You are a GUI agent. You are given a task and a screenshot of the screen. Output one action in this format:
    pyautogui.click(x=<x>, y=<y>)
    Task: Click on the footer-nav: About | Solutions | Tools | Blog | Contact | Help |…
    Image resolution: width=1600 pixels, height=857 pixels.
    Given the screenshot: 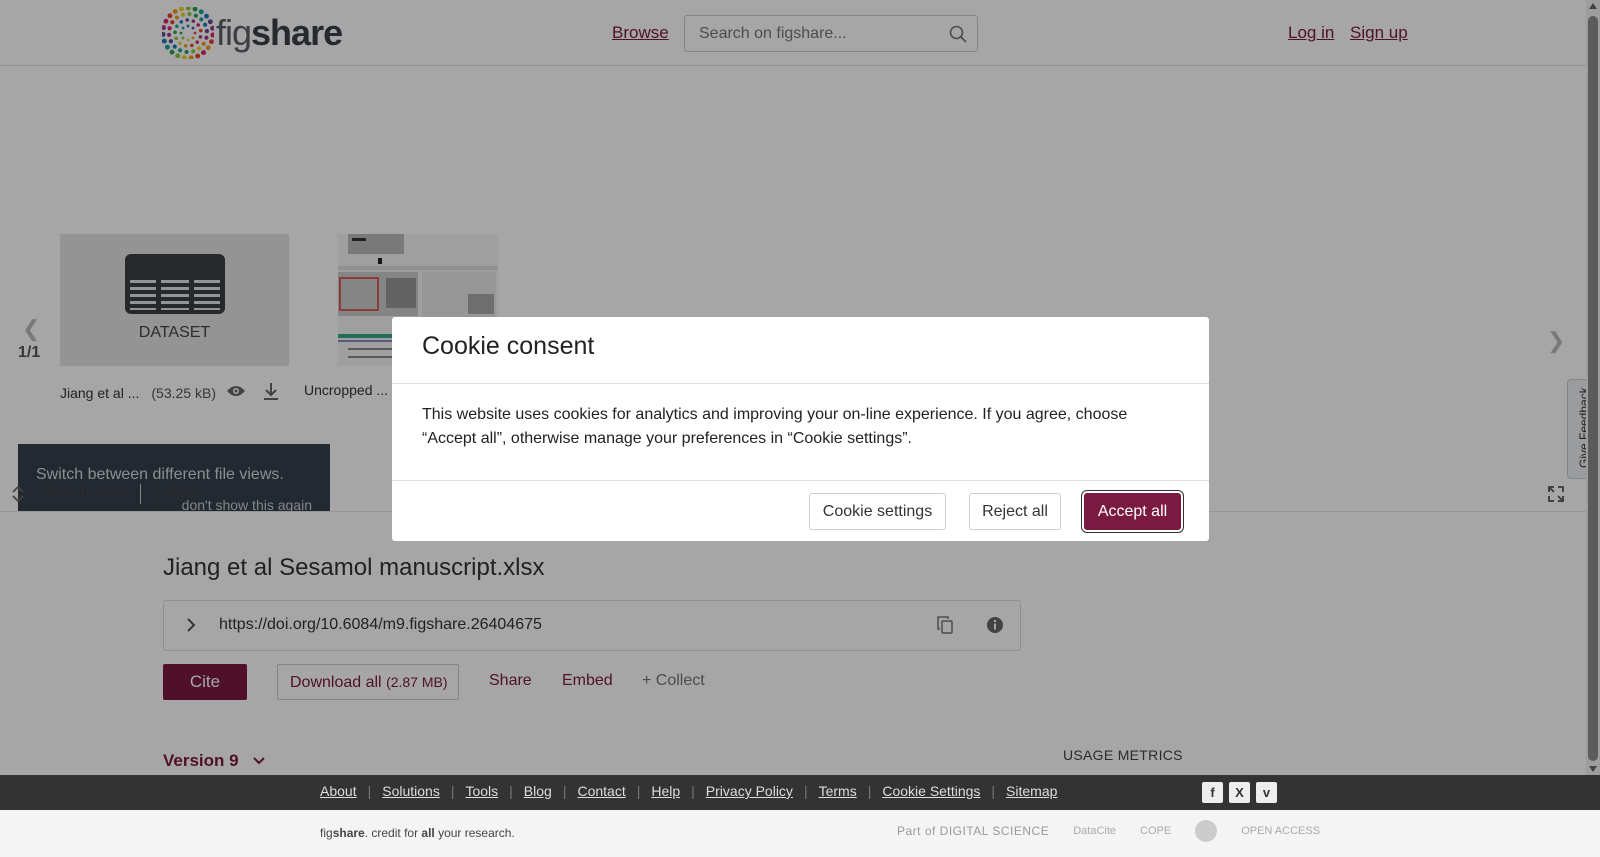 What is the action you would take?
    pyautogui.click(x=689, y=791)
    